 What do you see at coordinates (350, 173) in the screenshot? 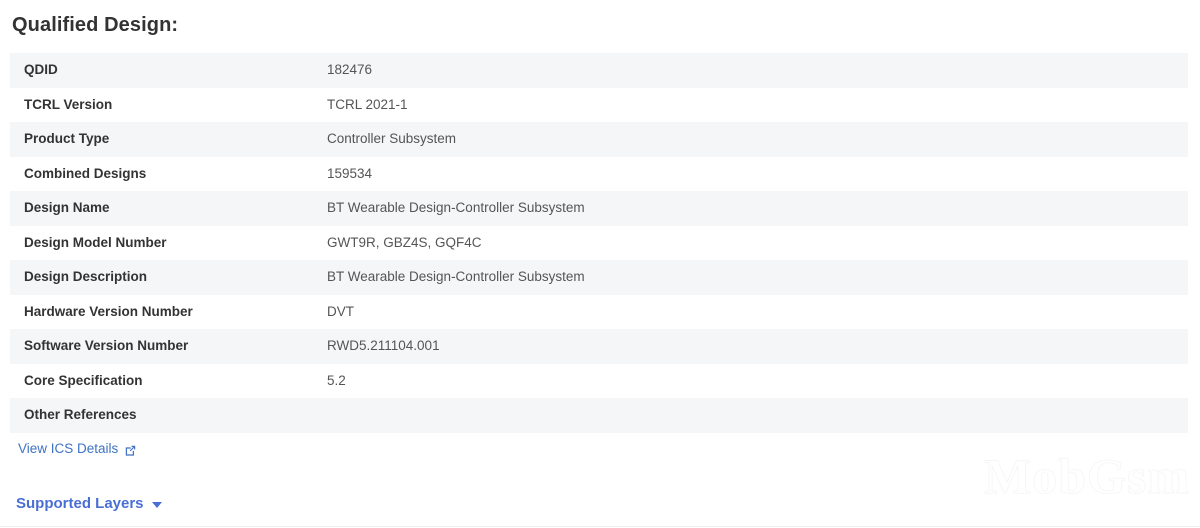
I see `row-value: 159534` at bounding box center [350, 173].